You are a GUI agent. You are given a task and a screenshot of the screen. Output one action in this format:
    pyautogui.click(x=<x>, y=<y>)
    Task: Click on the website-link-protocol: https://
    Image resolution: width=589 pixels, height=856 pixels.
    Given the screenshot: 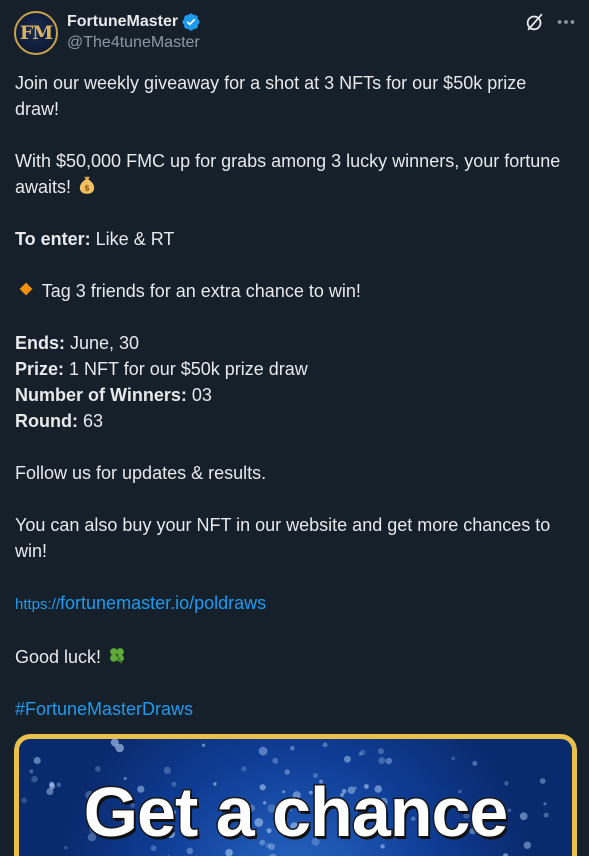 What is the action you would take?
    pyautogui.click(x=37, y=604)
    